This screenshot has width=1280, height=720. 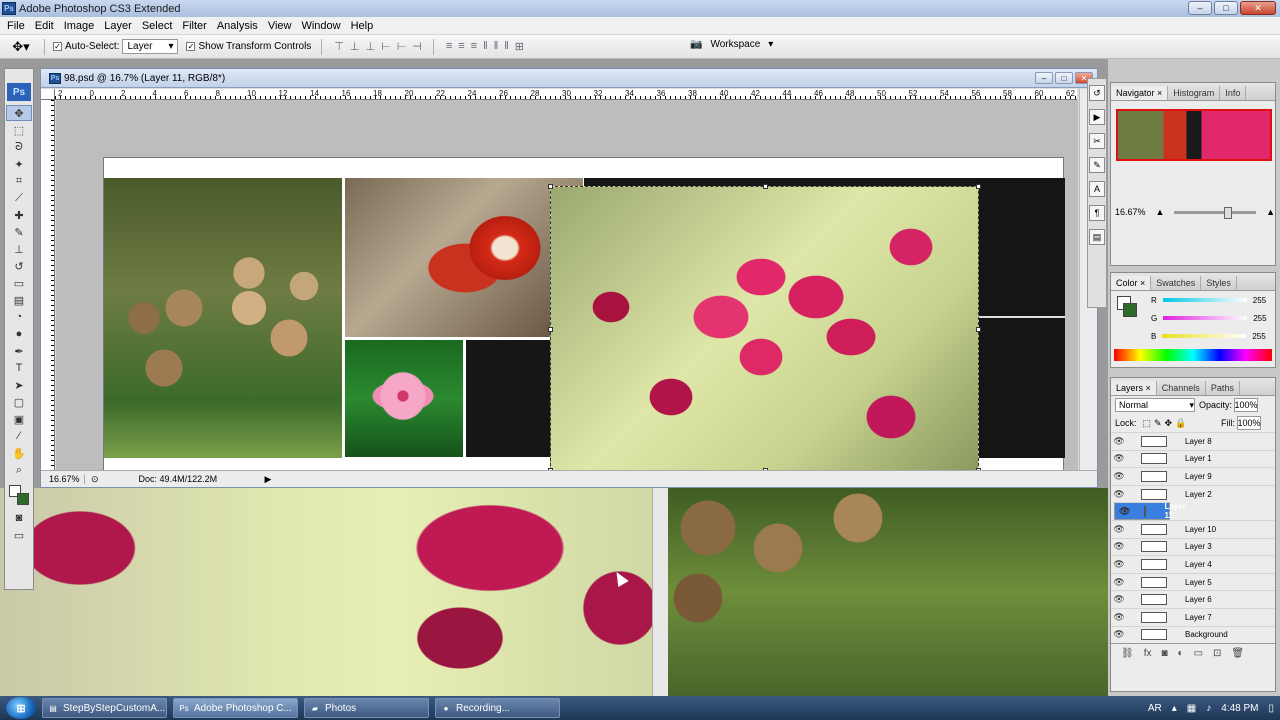 I want to click on actions-icon: ▶, so click(x=1097, y=117).